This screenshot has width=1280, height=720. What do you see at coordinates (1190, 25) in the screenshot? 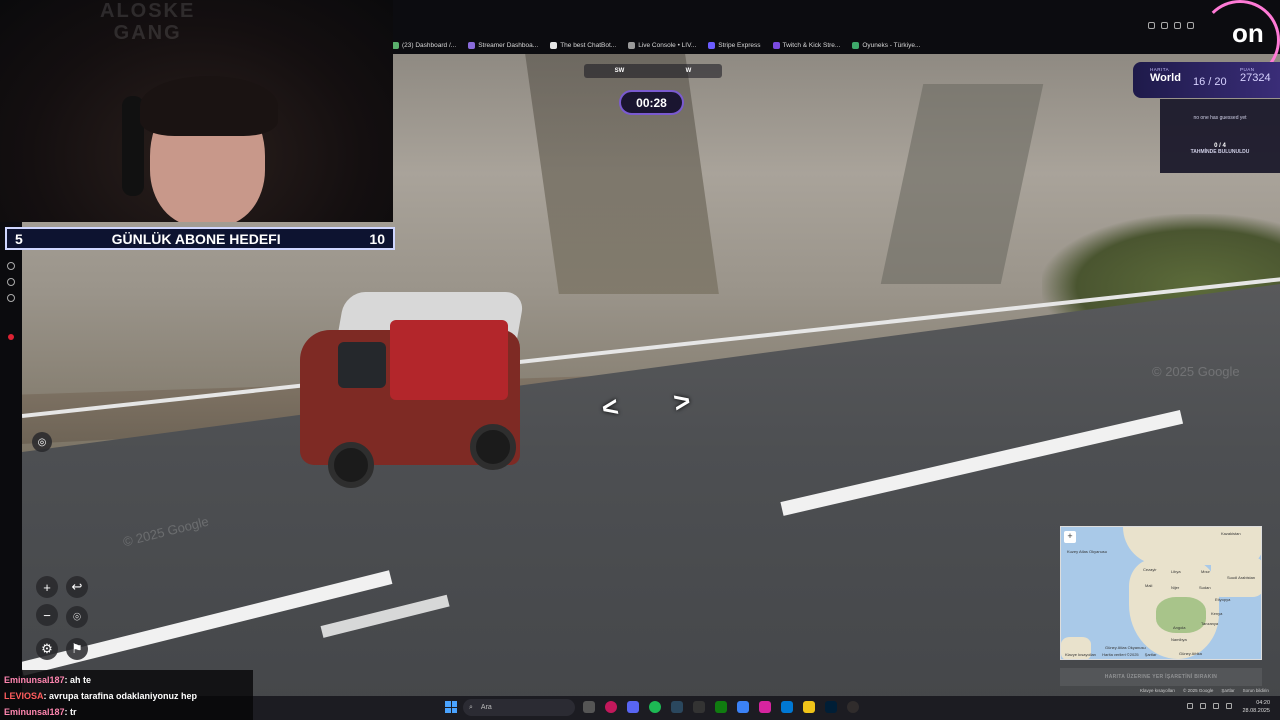
I see `play-icon` at bounding box center [1190, 25].